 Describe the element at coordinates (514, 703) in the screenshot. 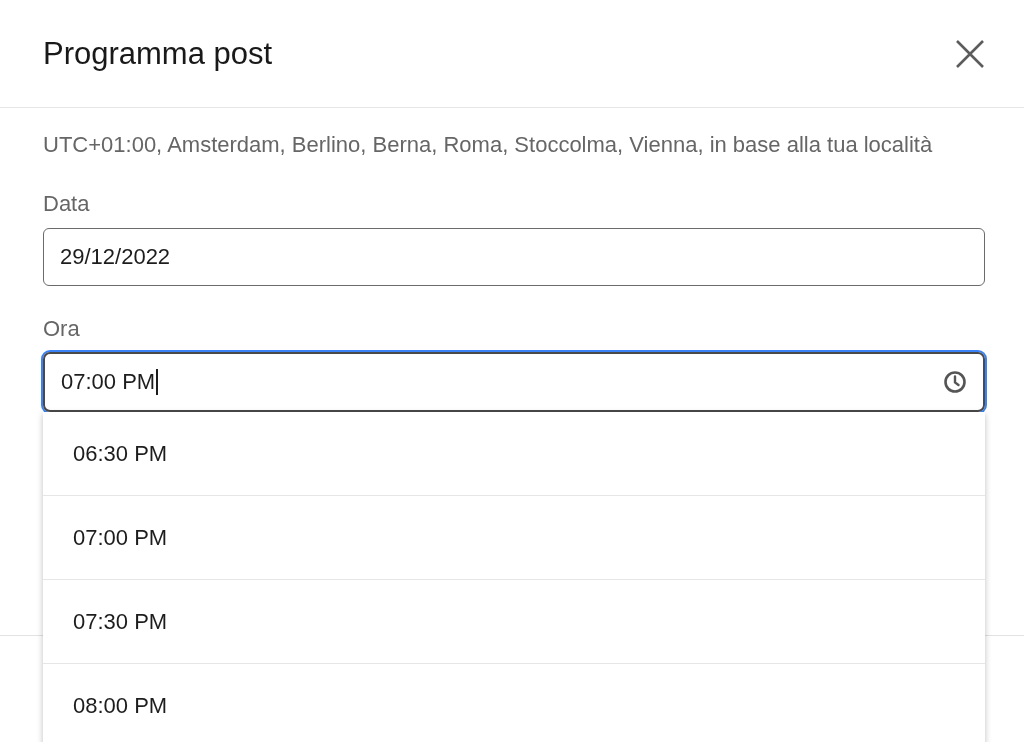

I see `time-option: 08:00 PM` at that location.